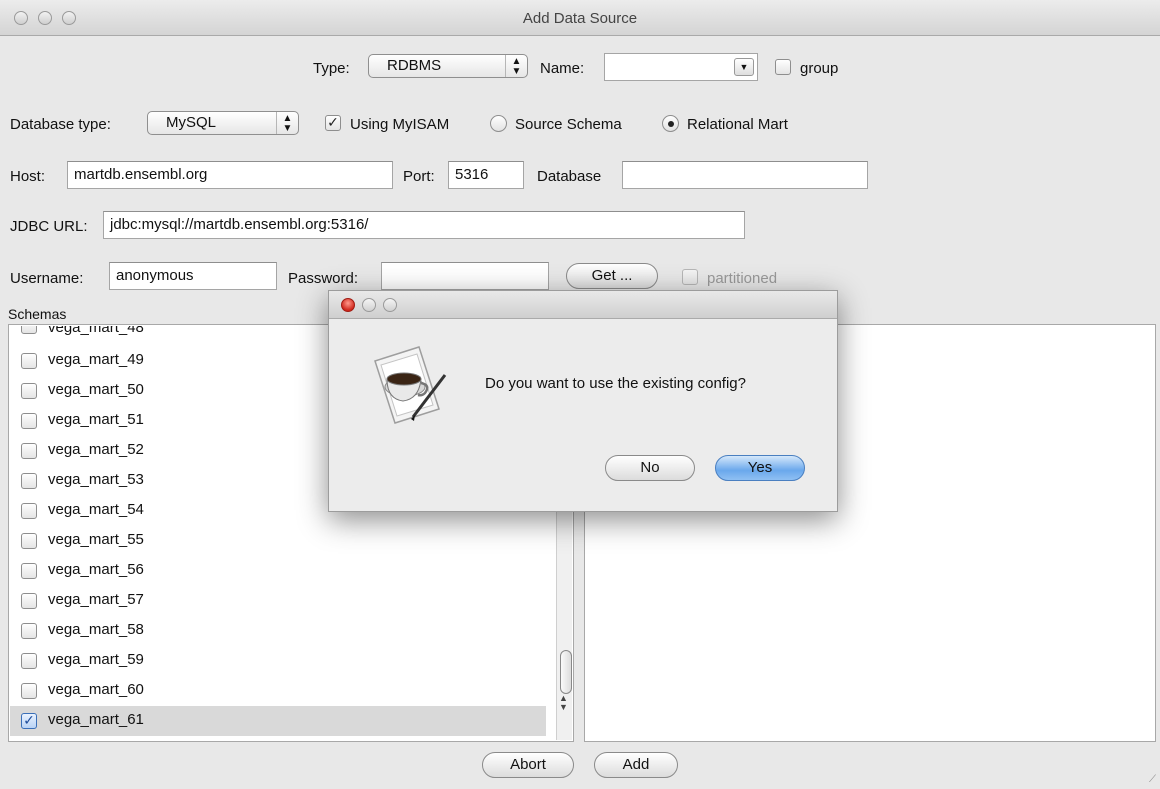  I want to click on dropdown-arrow-icon: ▼, so click(744, 67).